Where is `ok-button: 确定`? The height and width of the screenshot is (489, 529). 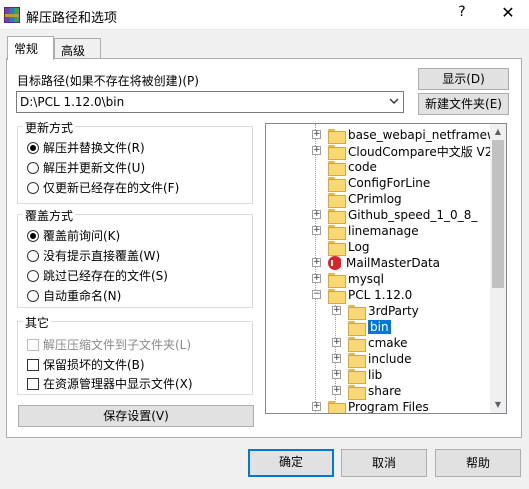
ok-button: 确定 is located at coordinates (291, 463).